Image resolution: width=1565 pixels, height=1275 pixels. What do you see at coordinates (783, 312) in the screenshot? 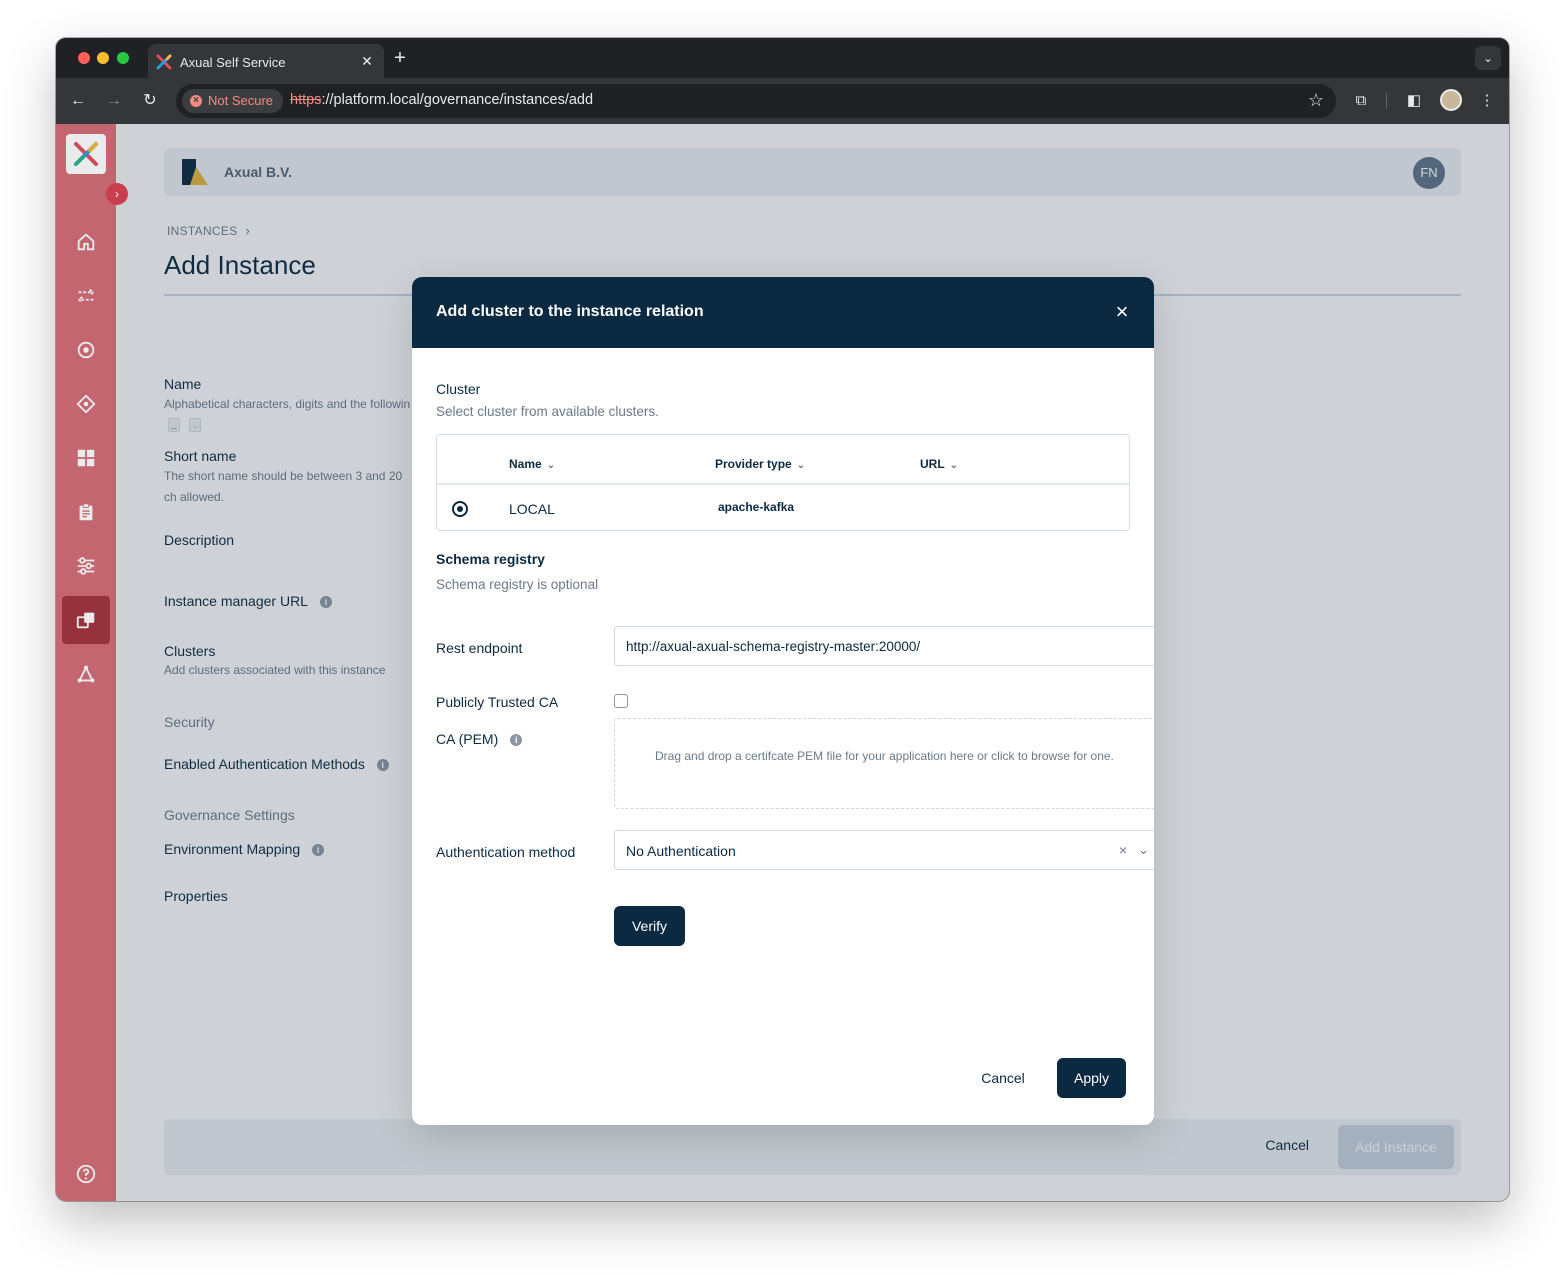
I see `modal-header: Add cluster to the instance relation ×` at bounding box center [783, 312].